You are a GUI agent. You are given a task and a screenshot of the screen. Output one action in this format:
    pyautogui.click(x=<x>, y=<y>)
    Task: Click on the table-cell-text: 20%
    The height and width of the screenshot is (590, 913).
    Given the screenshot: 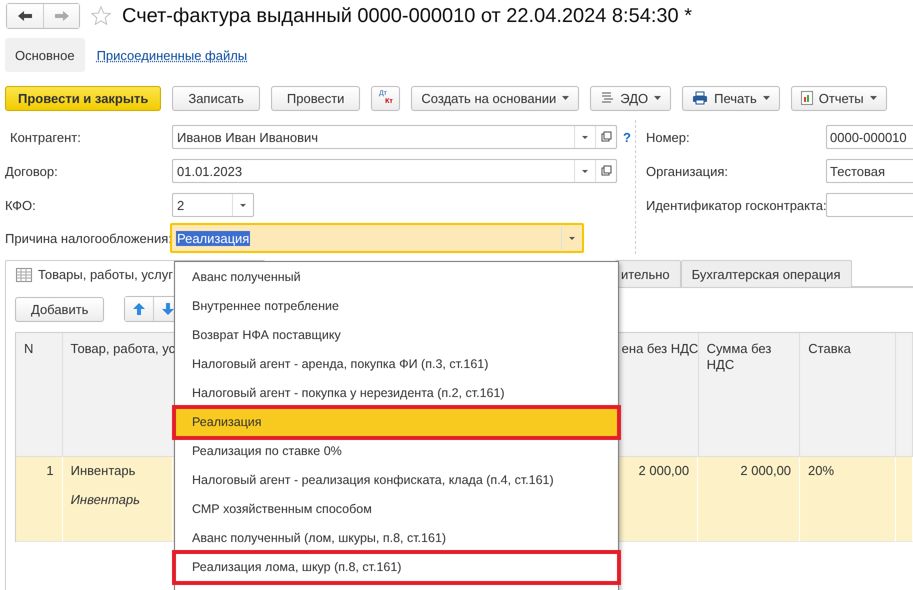 What is the action you would take?
    pyautogui.click(x=822, y=470)
    